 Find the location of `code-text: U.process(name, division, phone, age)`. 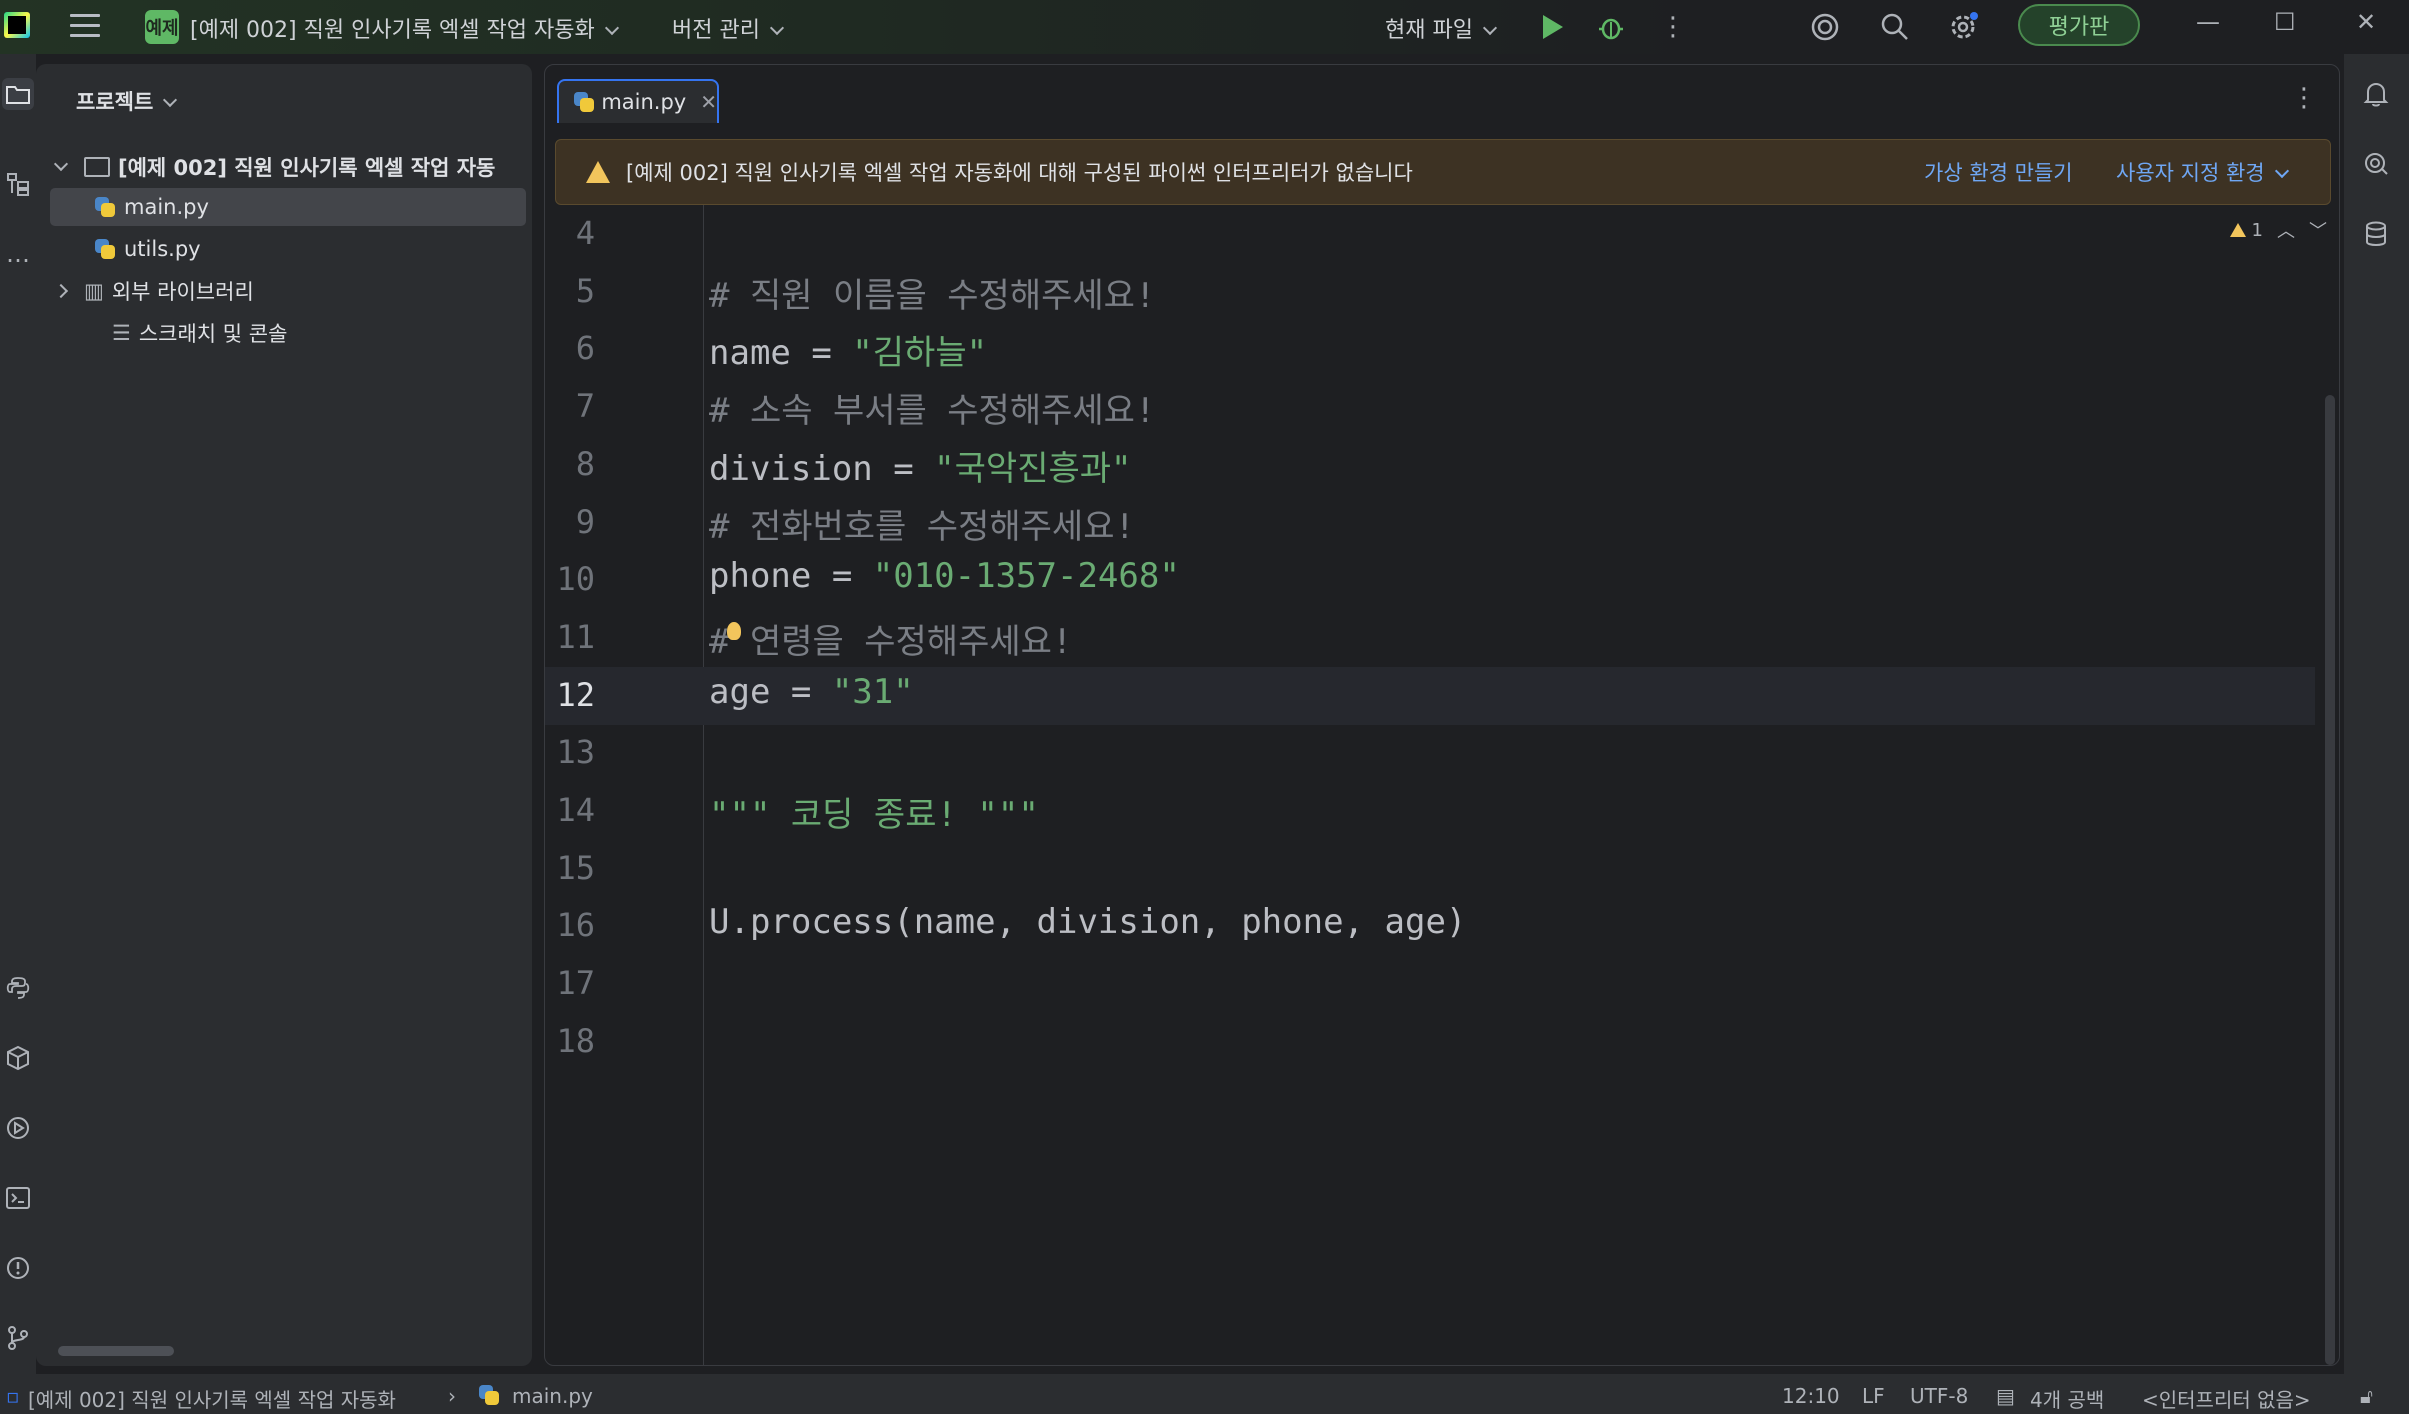

code-text: U.process(name, division, phone, age) is located at coordinates (1087, 922).